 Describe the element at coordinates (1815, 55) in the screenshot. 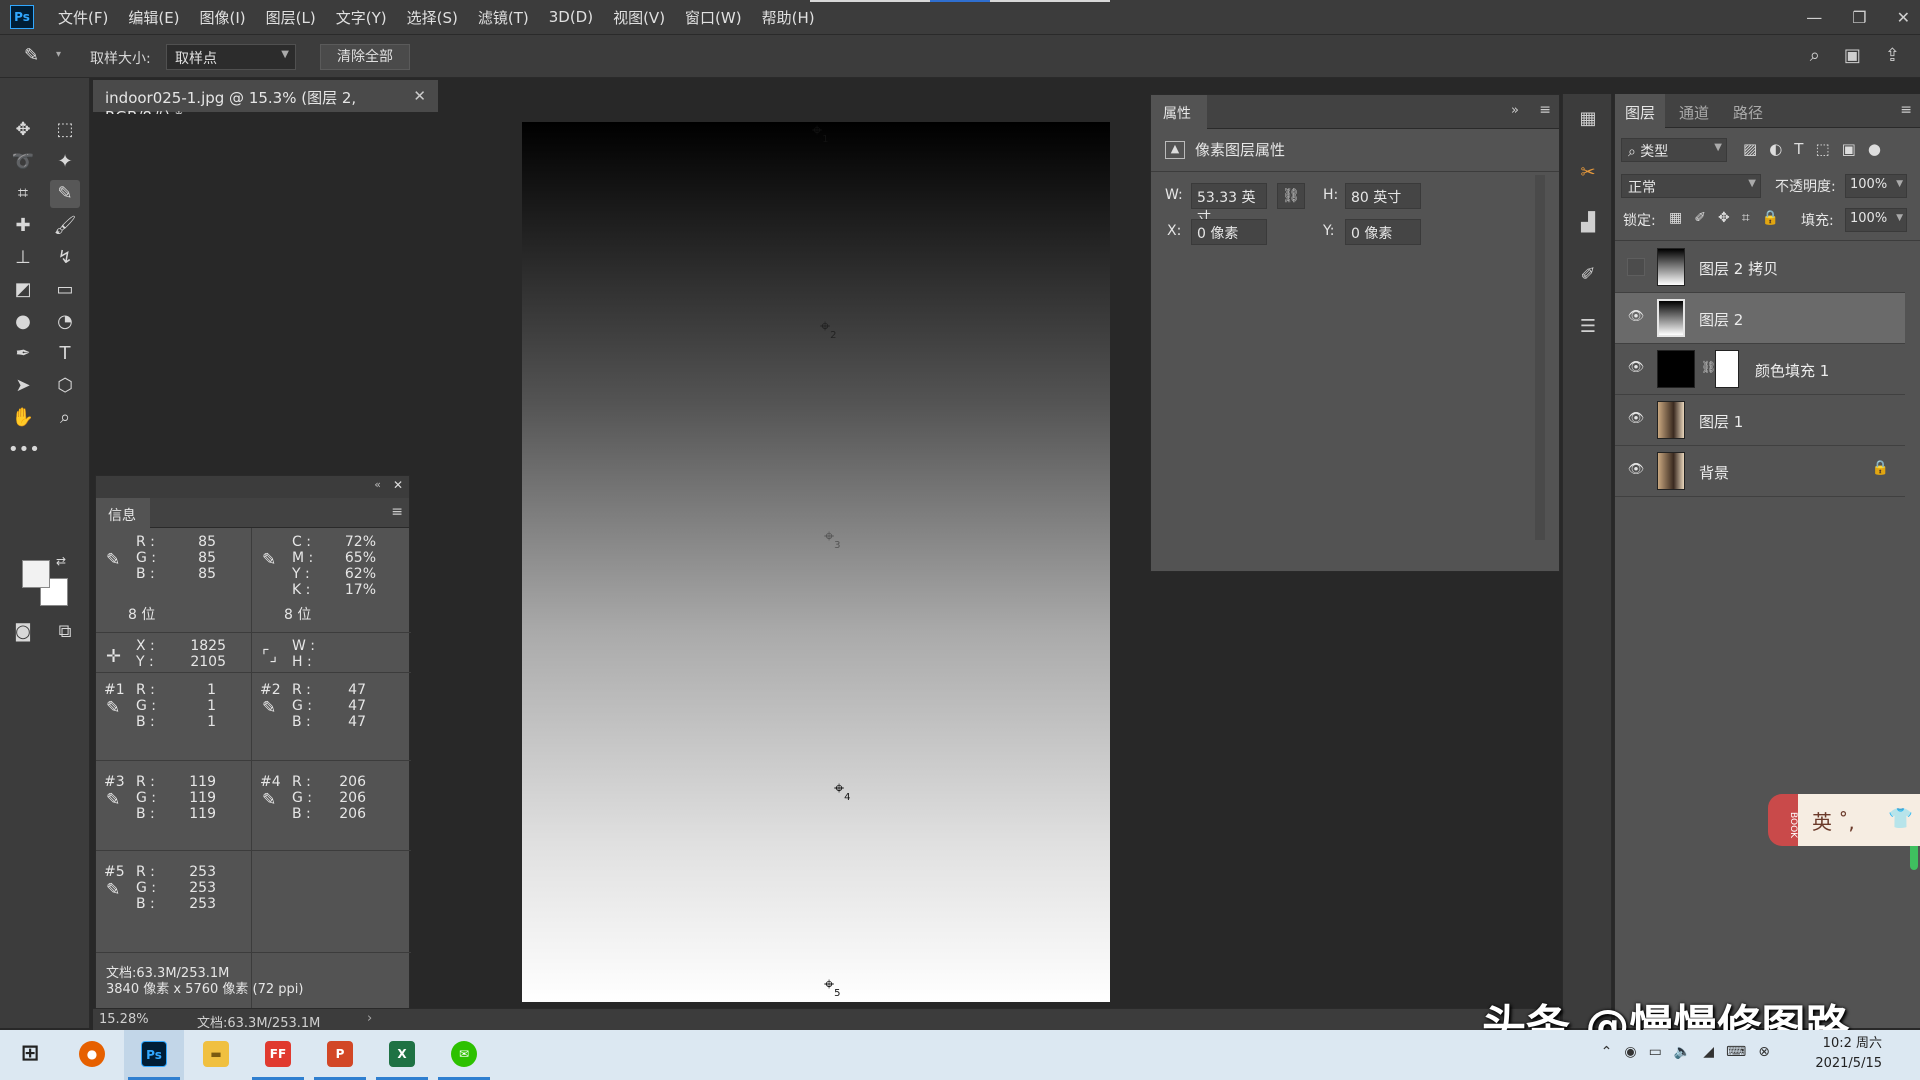

I see `search-icon: ⌕` at that location.